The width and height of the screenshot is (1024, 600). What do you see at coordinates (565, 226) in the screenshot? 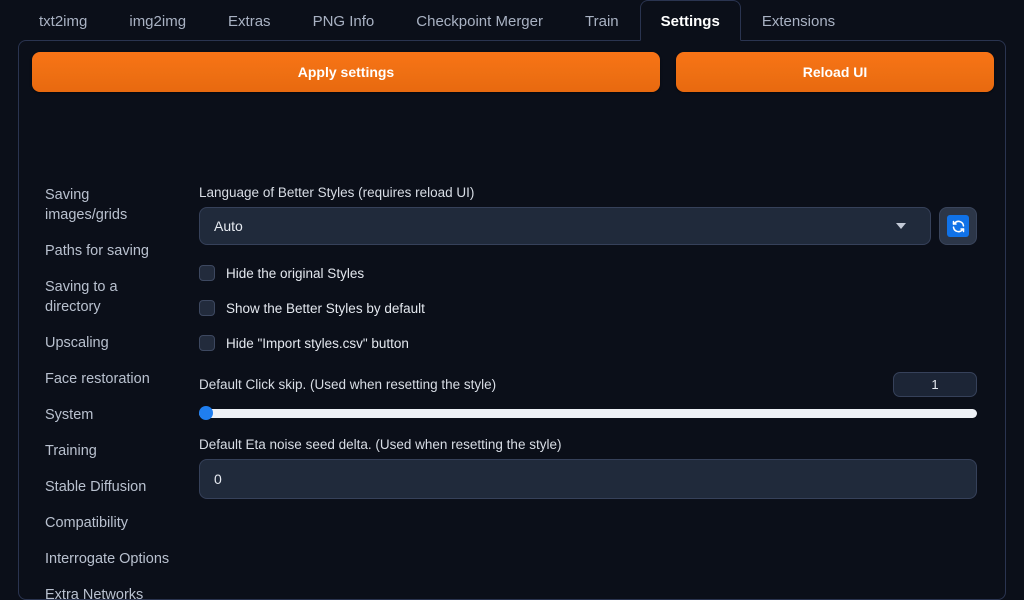
I see `language-dropdown: Auto` at bounding box center [565, 226].